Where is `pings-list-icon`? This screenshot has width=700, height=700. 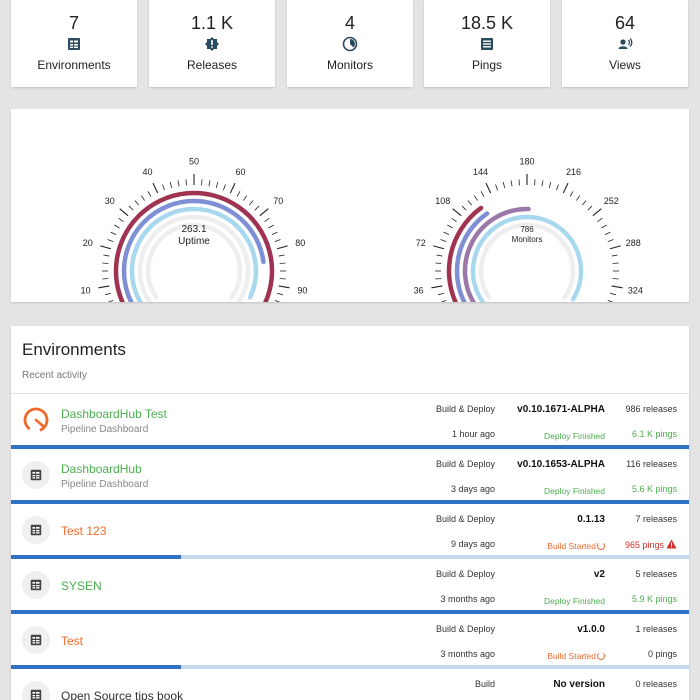
pings-list-icon is located at coordinates (487, 44).